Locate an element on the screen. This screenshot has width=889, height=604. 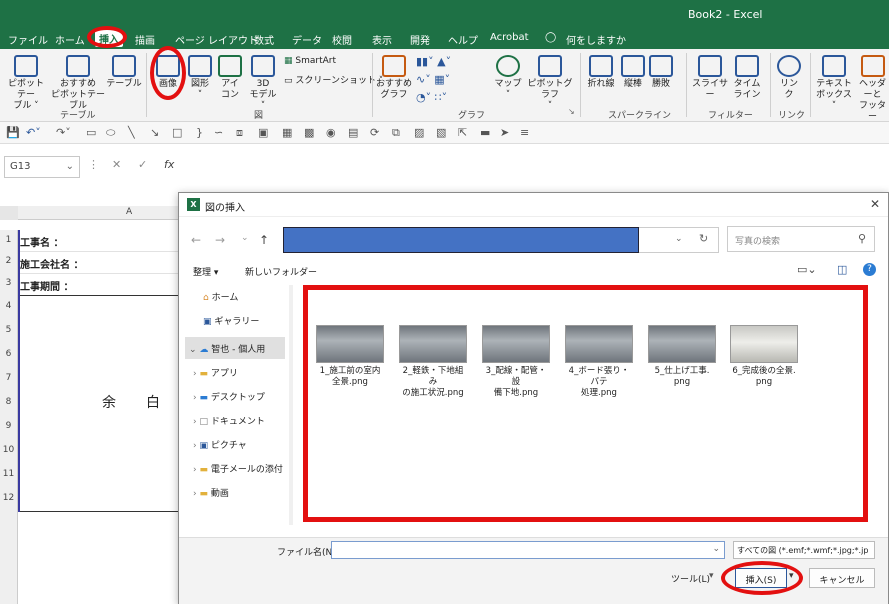
redo-icon: ↷˅ is located at coordinates (63, 132).